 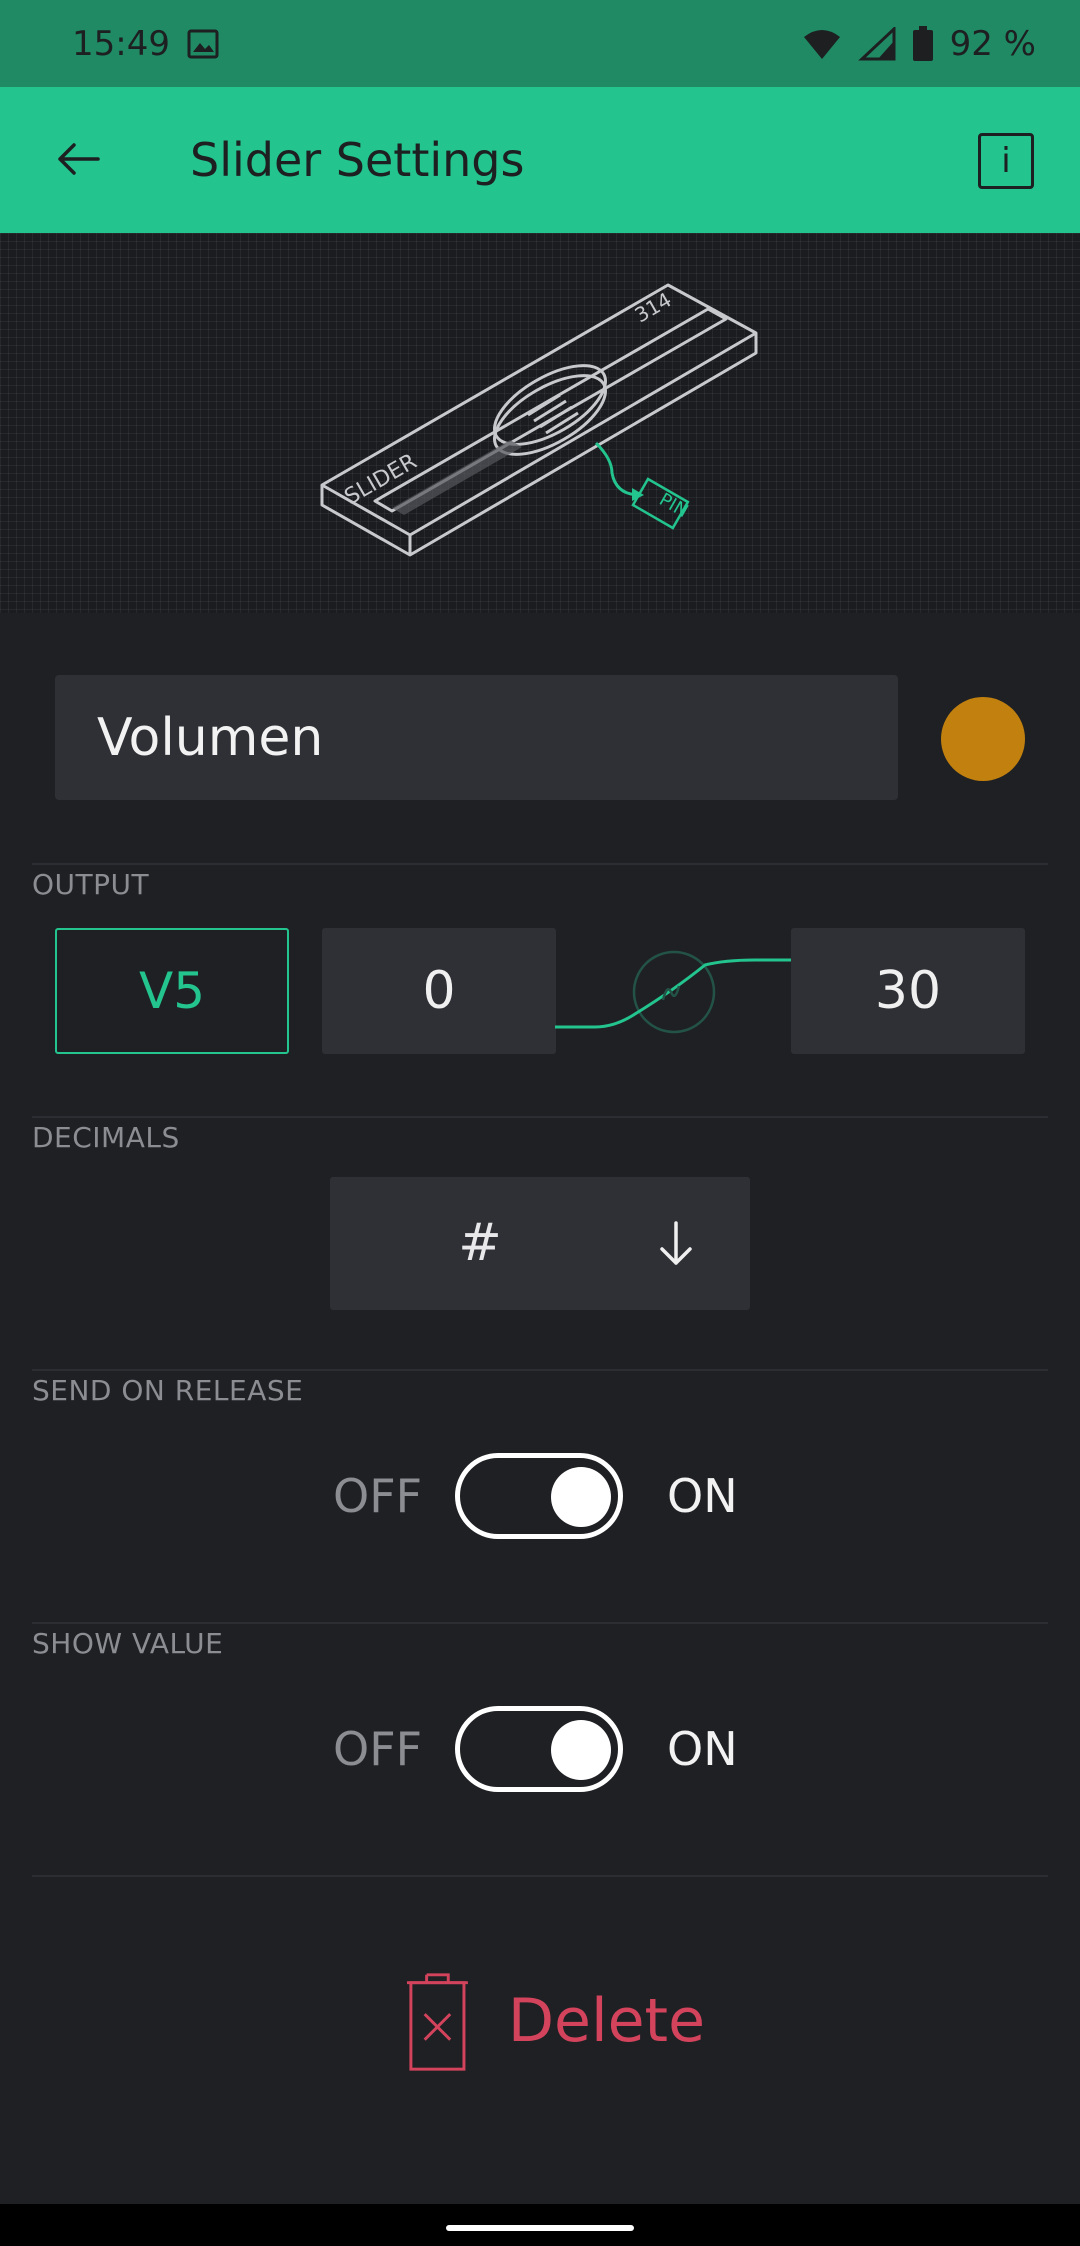 What do you see at coordinates (540, 160) in the screenshot?
I see `app-bar: Slider Settings i` at bounding box center [540, 160].